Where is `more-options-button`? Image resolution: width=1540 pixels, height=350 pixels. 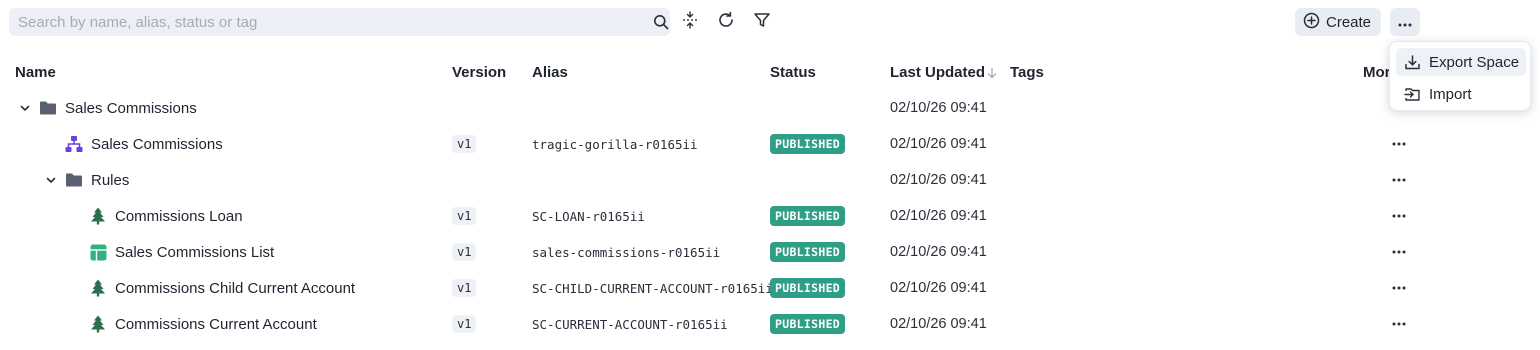
more-options-button is located at coordinates (1405, 22).